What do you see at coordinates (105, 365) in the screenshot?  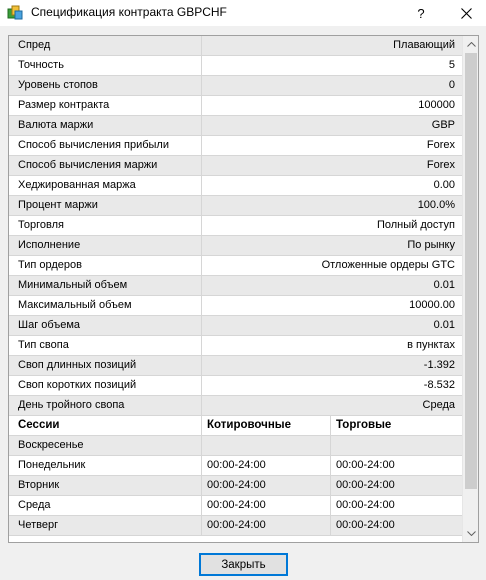 I see `property-name: Своп длинных позиций` at bounding box center [105, 365].